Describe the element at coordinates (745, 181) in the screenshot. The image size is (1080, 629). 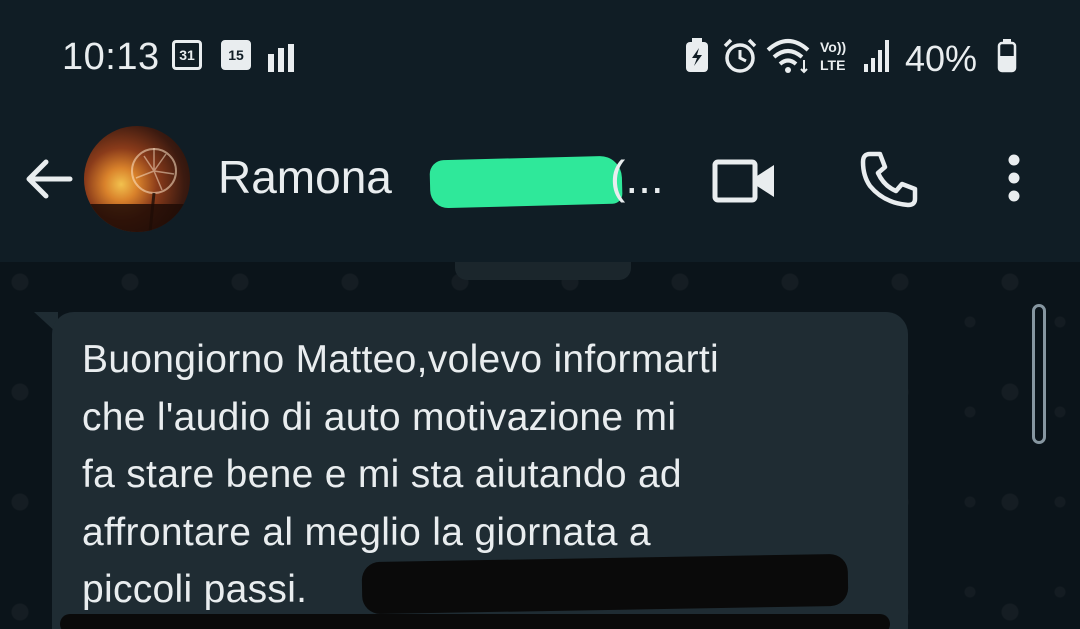
I see `video-call-icon` at that location.